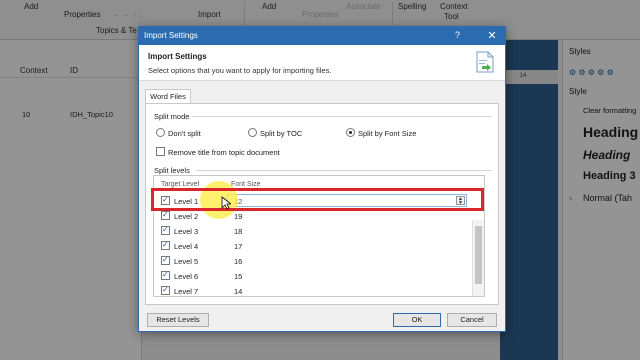 The width and height of the screenshot is (640, 360). What do you see at coordinates (492, 36) in the screenshot?
I see `close-button: ✕` at bounding box center [492, 36].